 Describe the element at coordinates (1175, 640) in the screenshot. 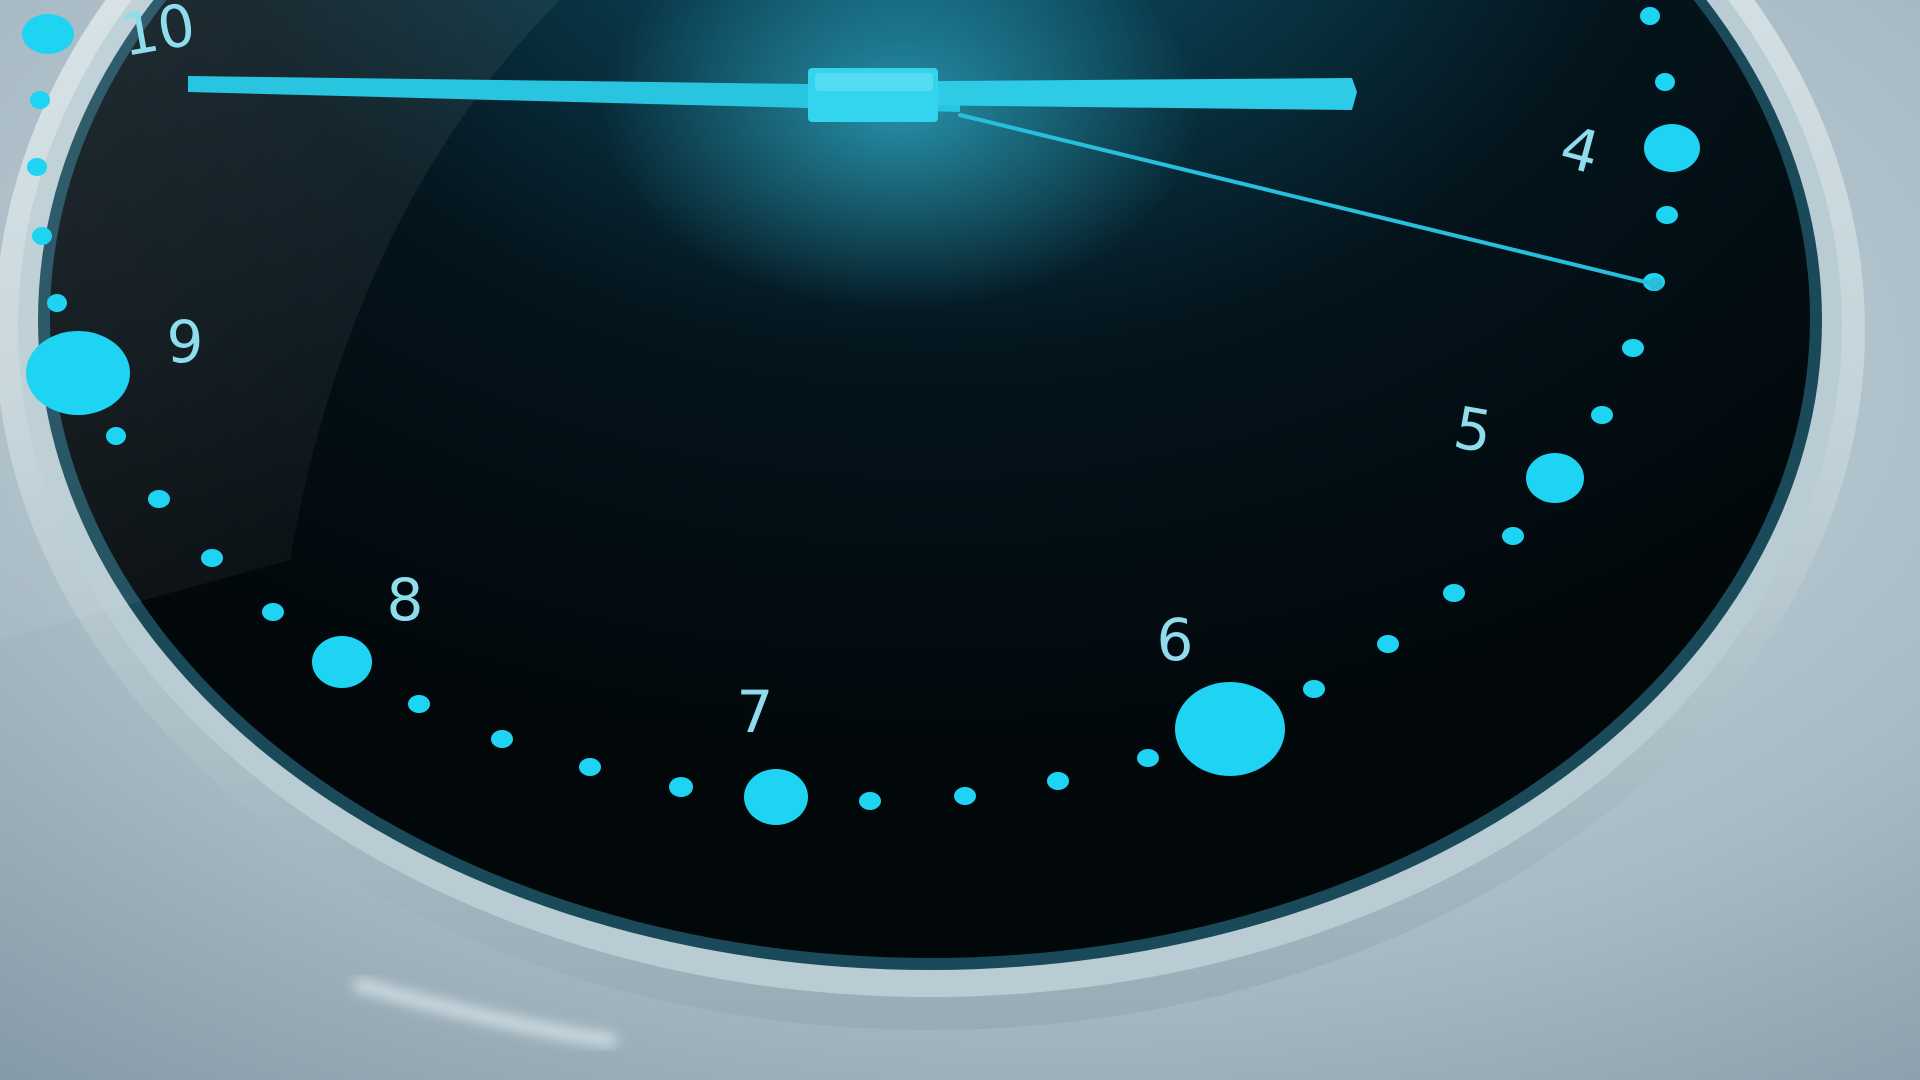

I see `numeral-6: 6` at that location.